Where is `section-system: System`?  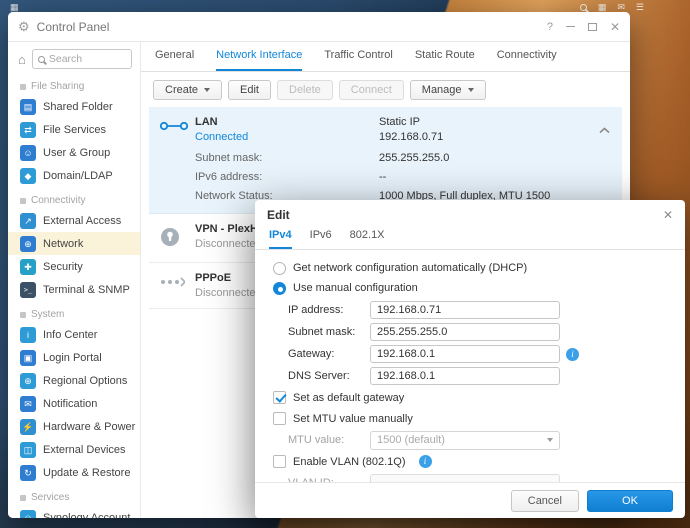 section-system: System is located at coordinates (74, 312).